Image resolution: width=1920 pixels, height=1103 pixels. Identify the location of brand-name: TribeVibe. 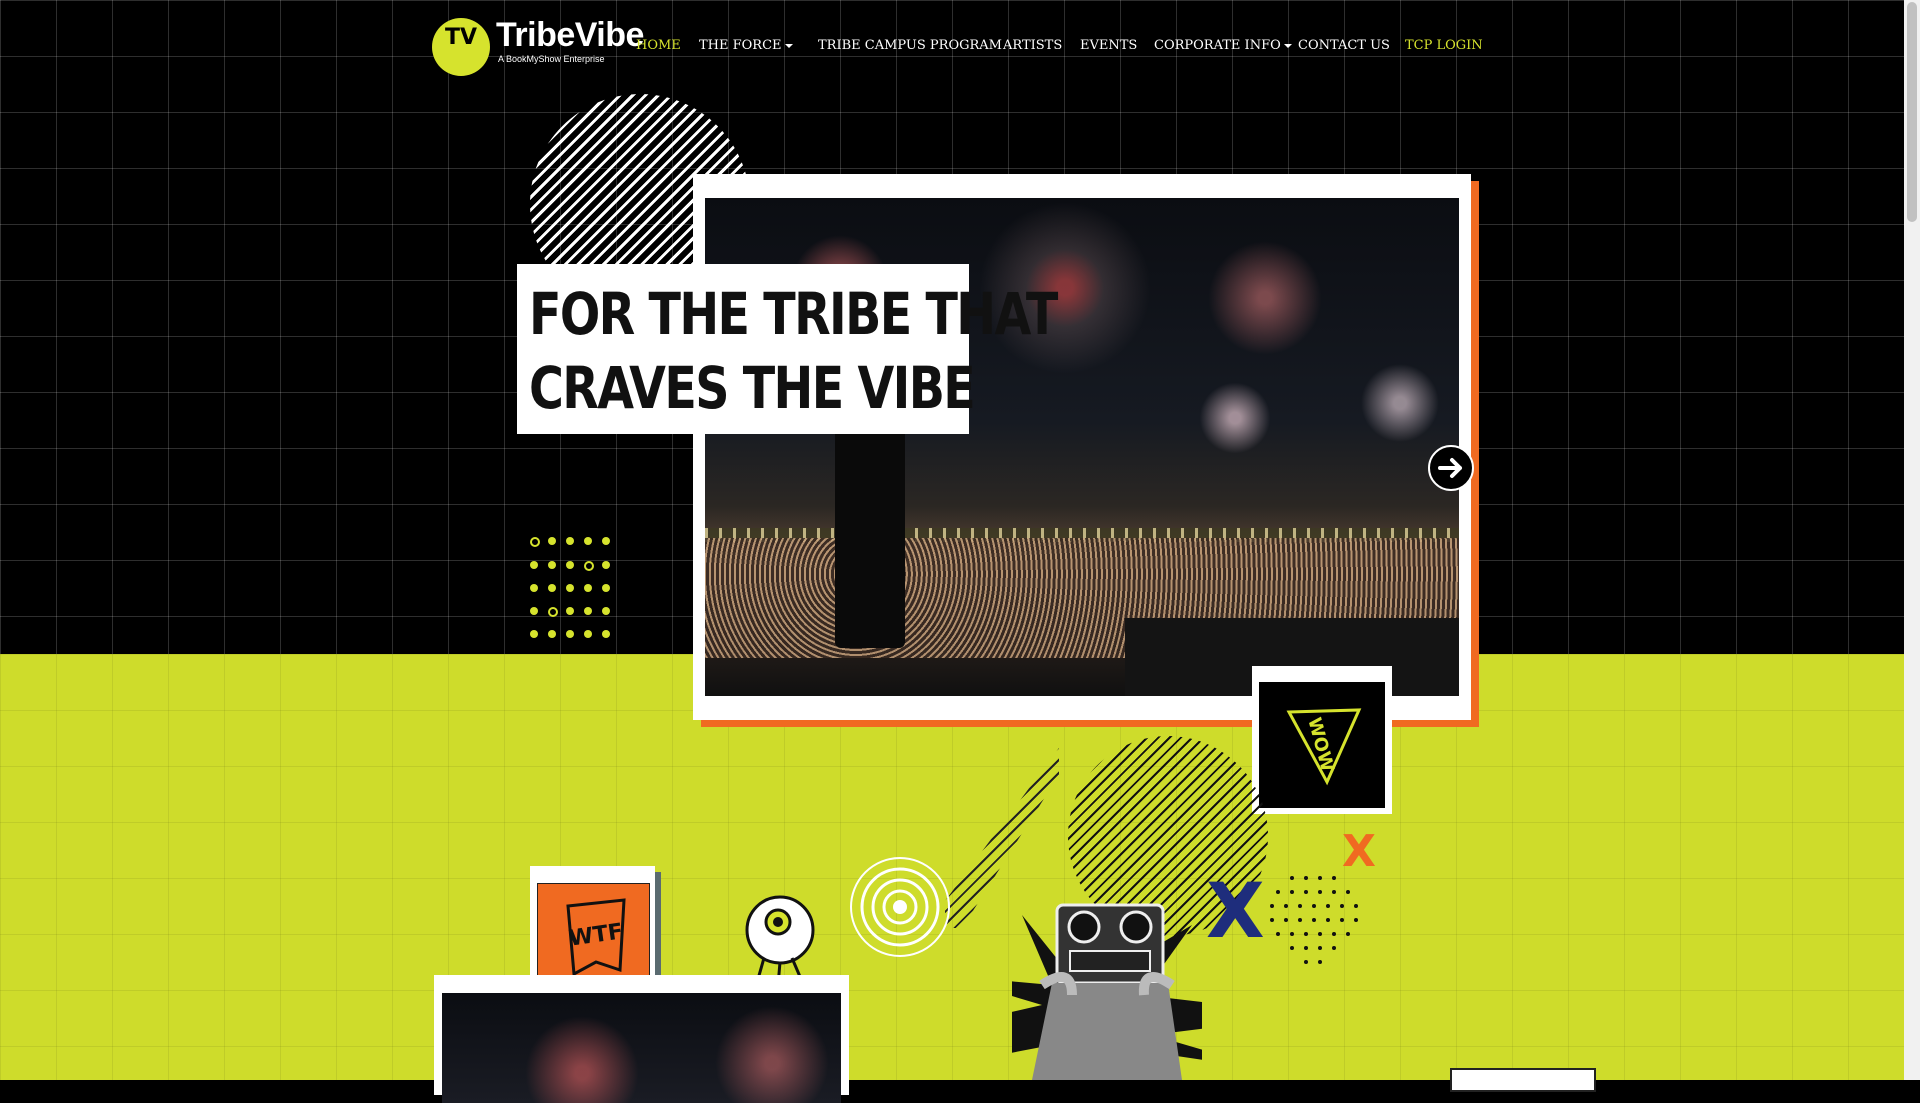
(570, 35).